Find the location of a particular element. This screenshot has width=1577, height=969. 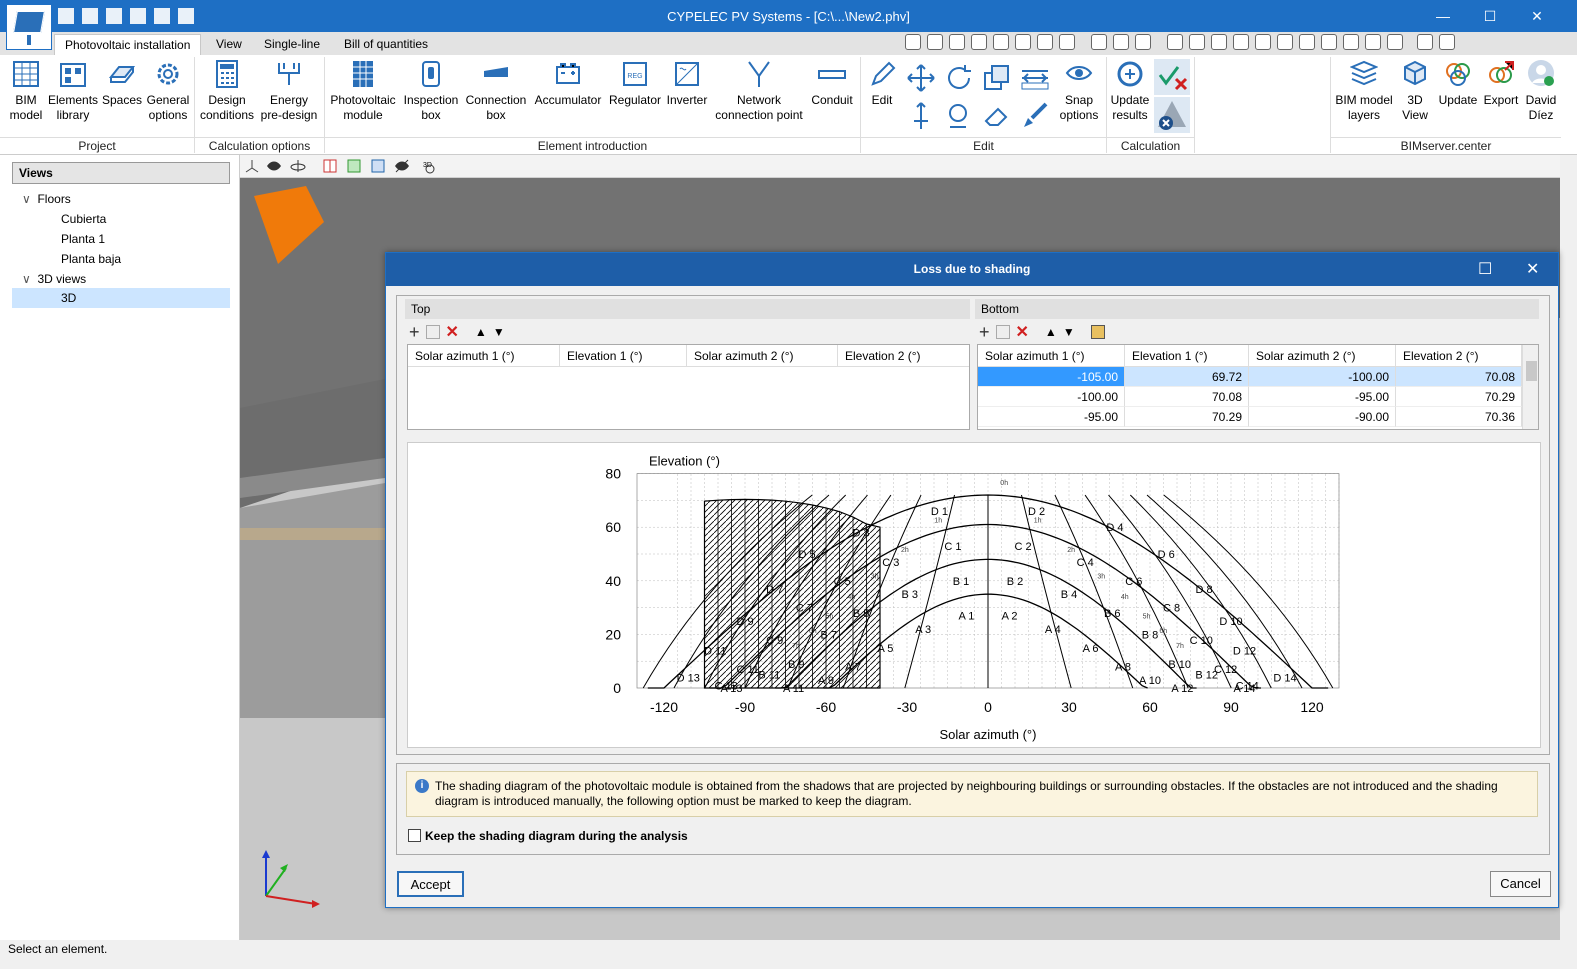

table-scrollbar is located at coordinates (1530, 387).